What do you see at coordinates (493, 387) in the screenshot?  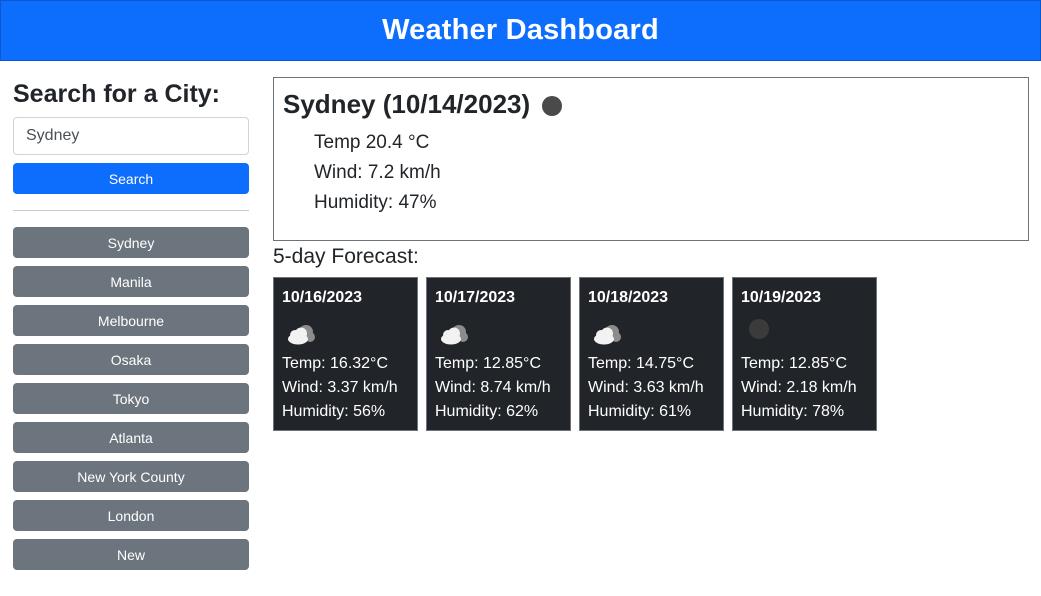 I see `forecast-wind: Wind: 8.74 km/h` at bounding box center [493, 387].